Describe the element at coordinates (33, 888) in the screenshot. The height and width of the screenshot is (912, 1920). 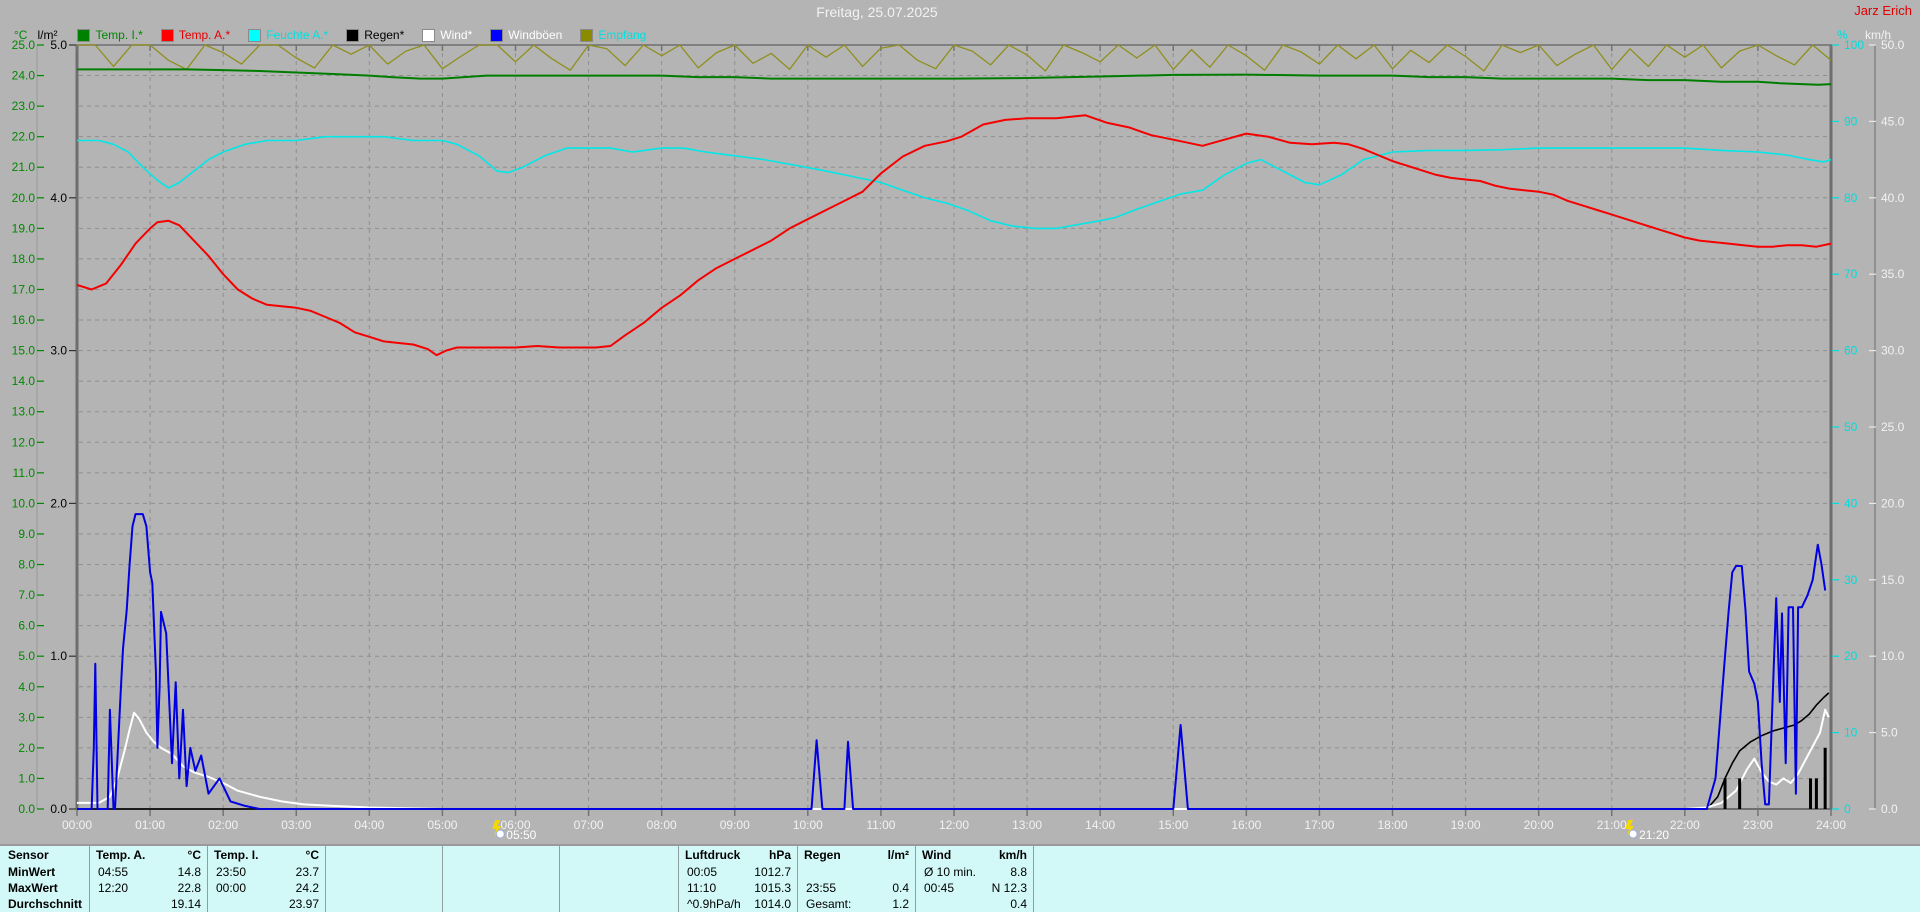
I see `table-row-label: MaxWert` at that location.